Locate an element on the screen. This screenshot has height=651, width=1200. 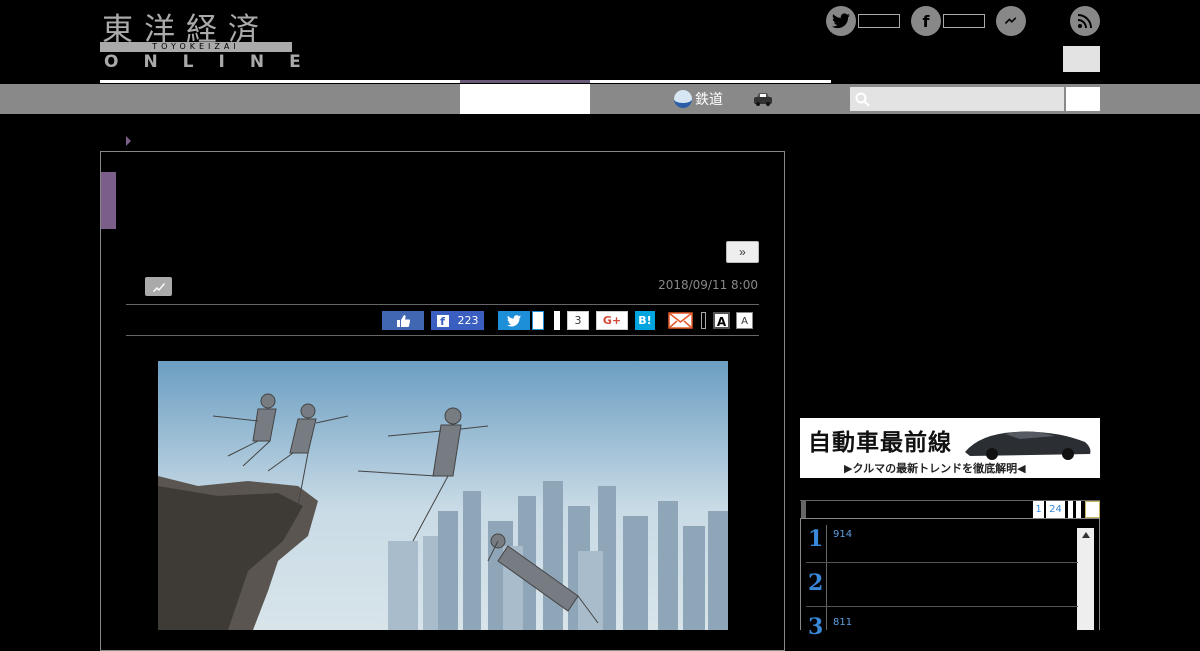
ranking-accent is located at coordinates (803, 509).